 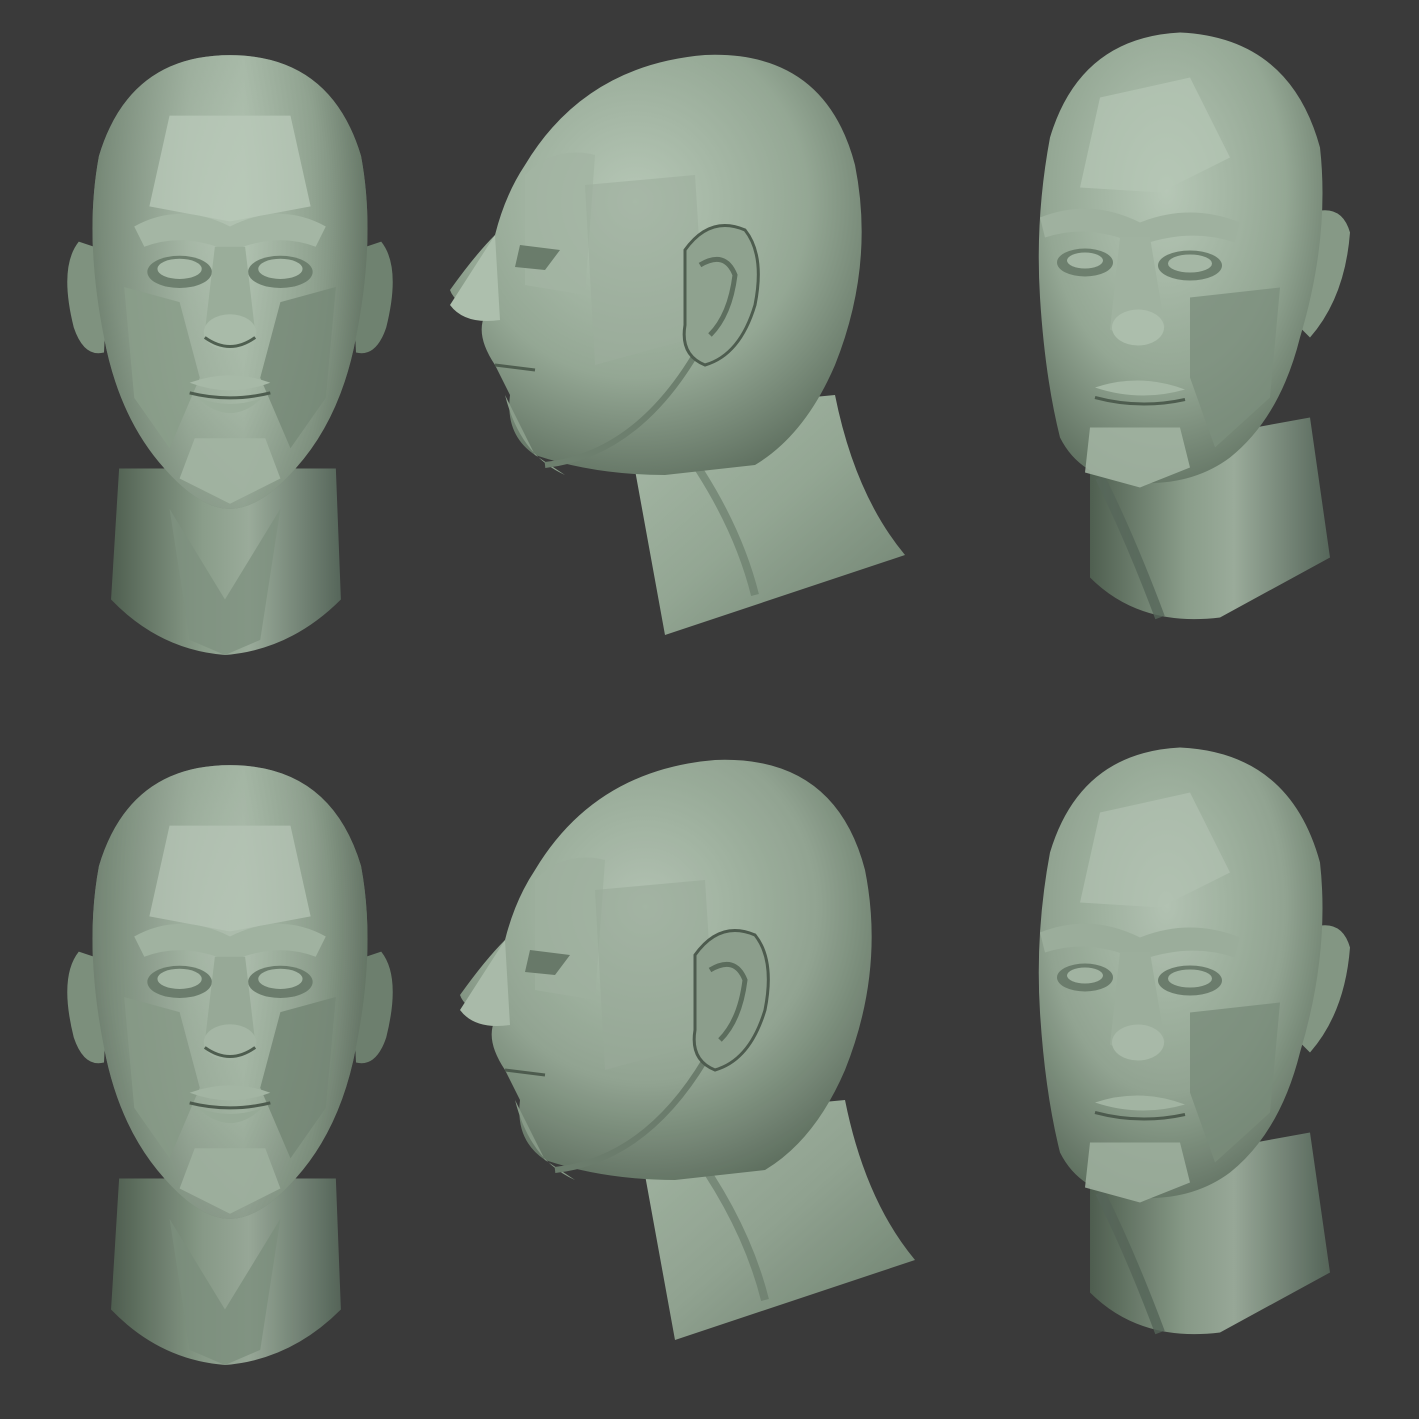 What do you see at coordinates (230, 1065) in the screenshot?
I see `head-front-planar` at bounding box center [230, 1065].